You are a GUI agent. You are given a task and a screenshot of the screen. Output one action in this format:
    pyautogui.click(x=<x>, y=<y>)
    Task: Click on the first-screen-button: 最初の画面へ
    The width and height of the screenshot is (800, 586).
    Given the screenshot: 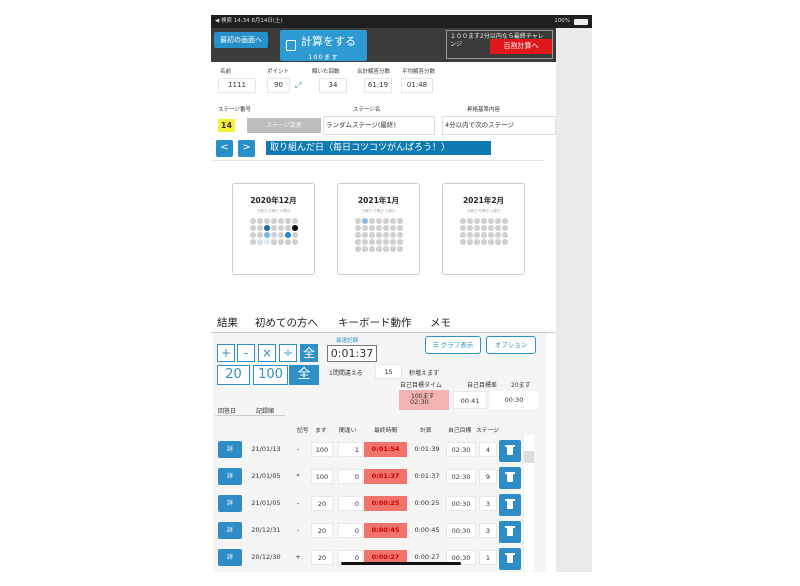 What is the action you would take?
    pyautogui.click(x=241, y=40)
    